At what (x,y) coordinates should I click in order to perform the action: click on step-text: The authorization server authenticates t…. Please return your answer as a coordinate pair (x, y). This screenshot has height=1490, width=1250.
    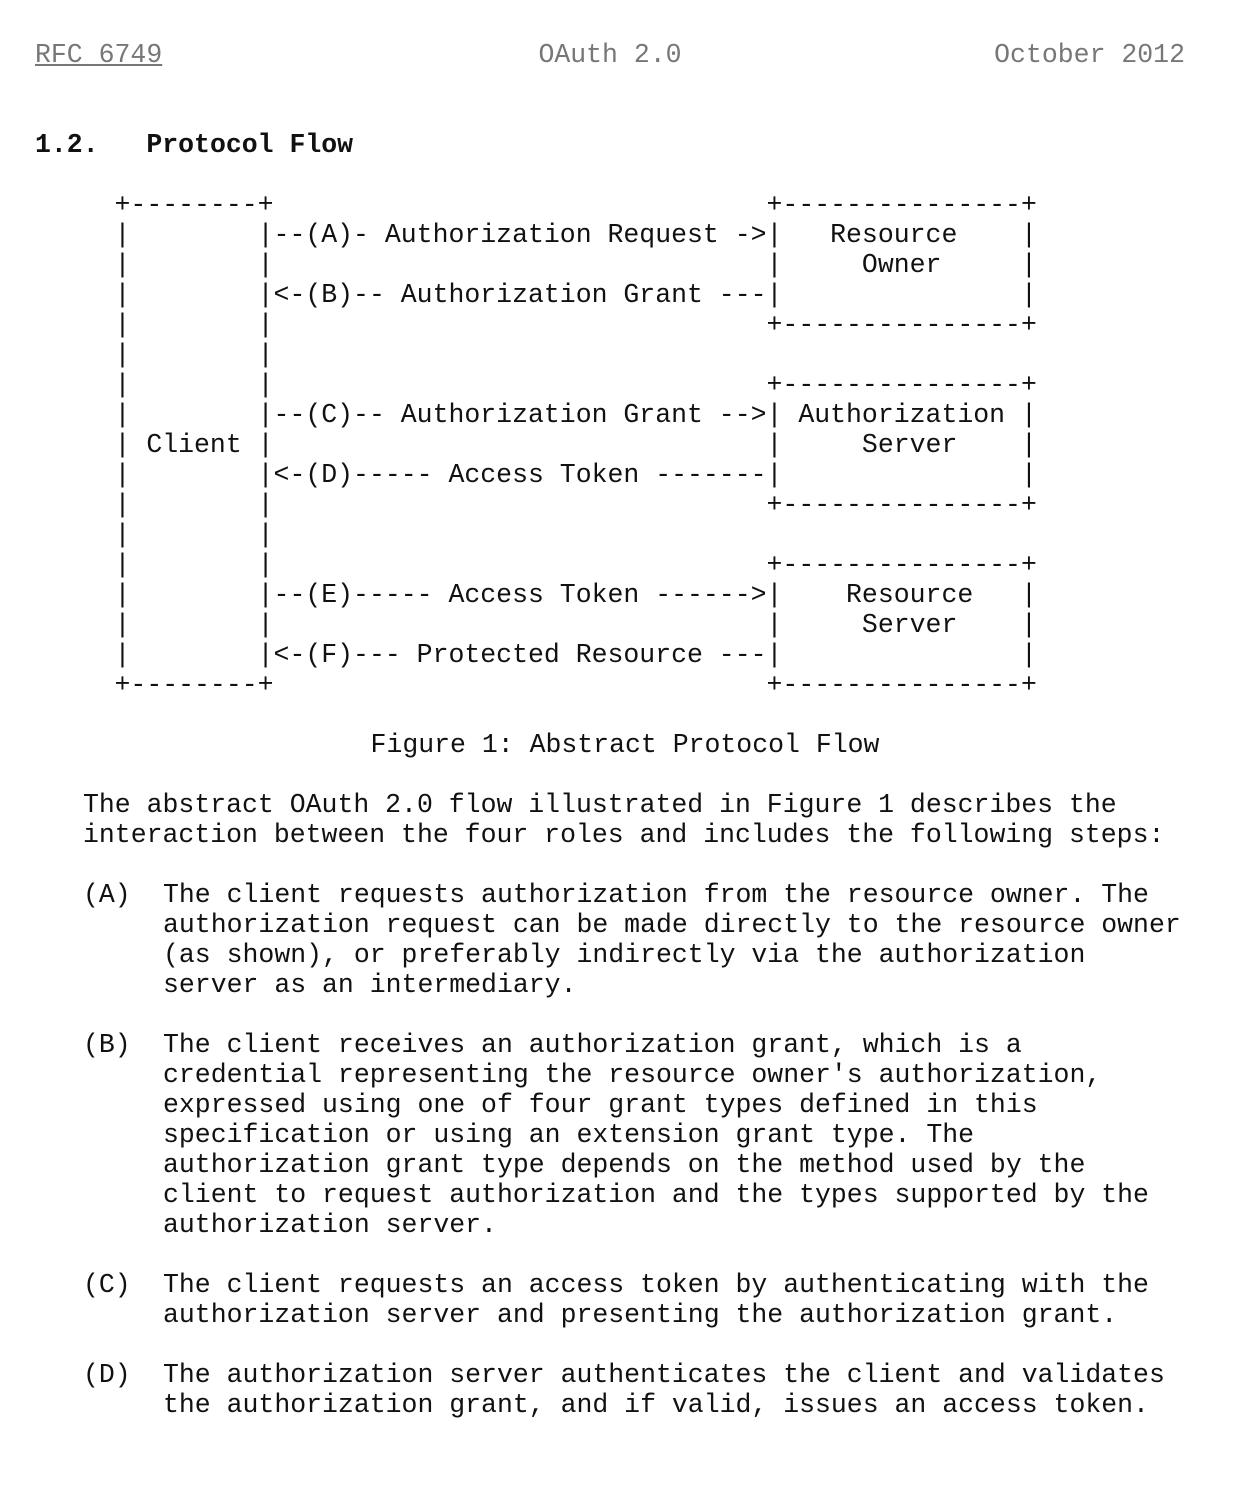
    Looking at the image, I should click on (664, 1390).